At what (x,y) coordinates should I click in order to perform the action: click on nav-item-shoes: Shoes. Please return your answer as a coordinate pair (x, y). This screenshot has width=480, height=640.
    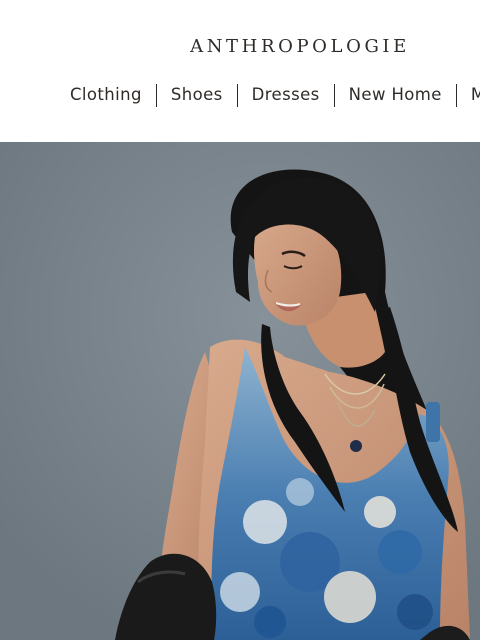
    Looking at the image, I should click on (197, 95).